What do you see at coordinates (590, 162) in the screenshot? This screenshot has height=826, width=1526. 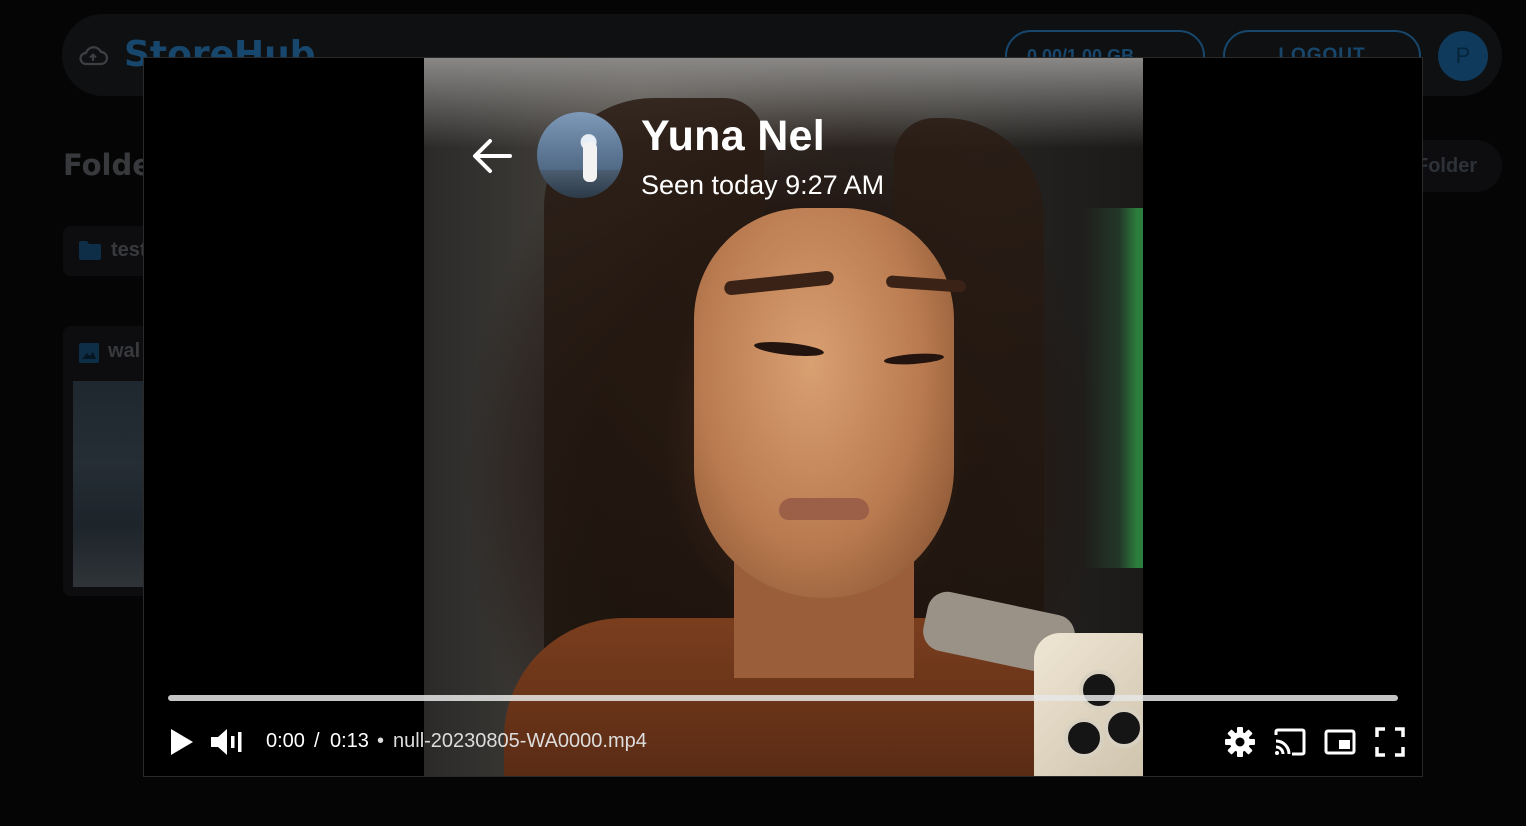 I see `avatar-figure` at bounding box center [590, 162].